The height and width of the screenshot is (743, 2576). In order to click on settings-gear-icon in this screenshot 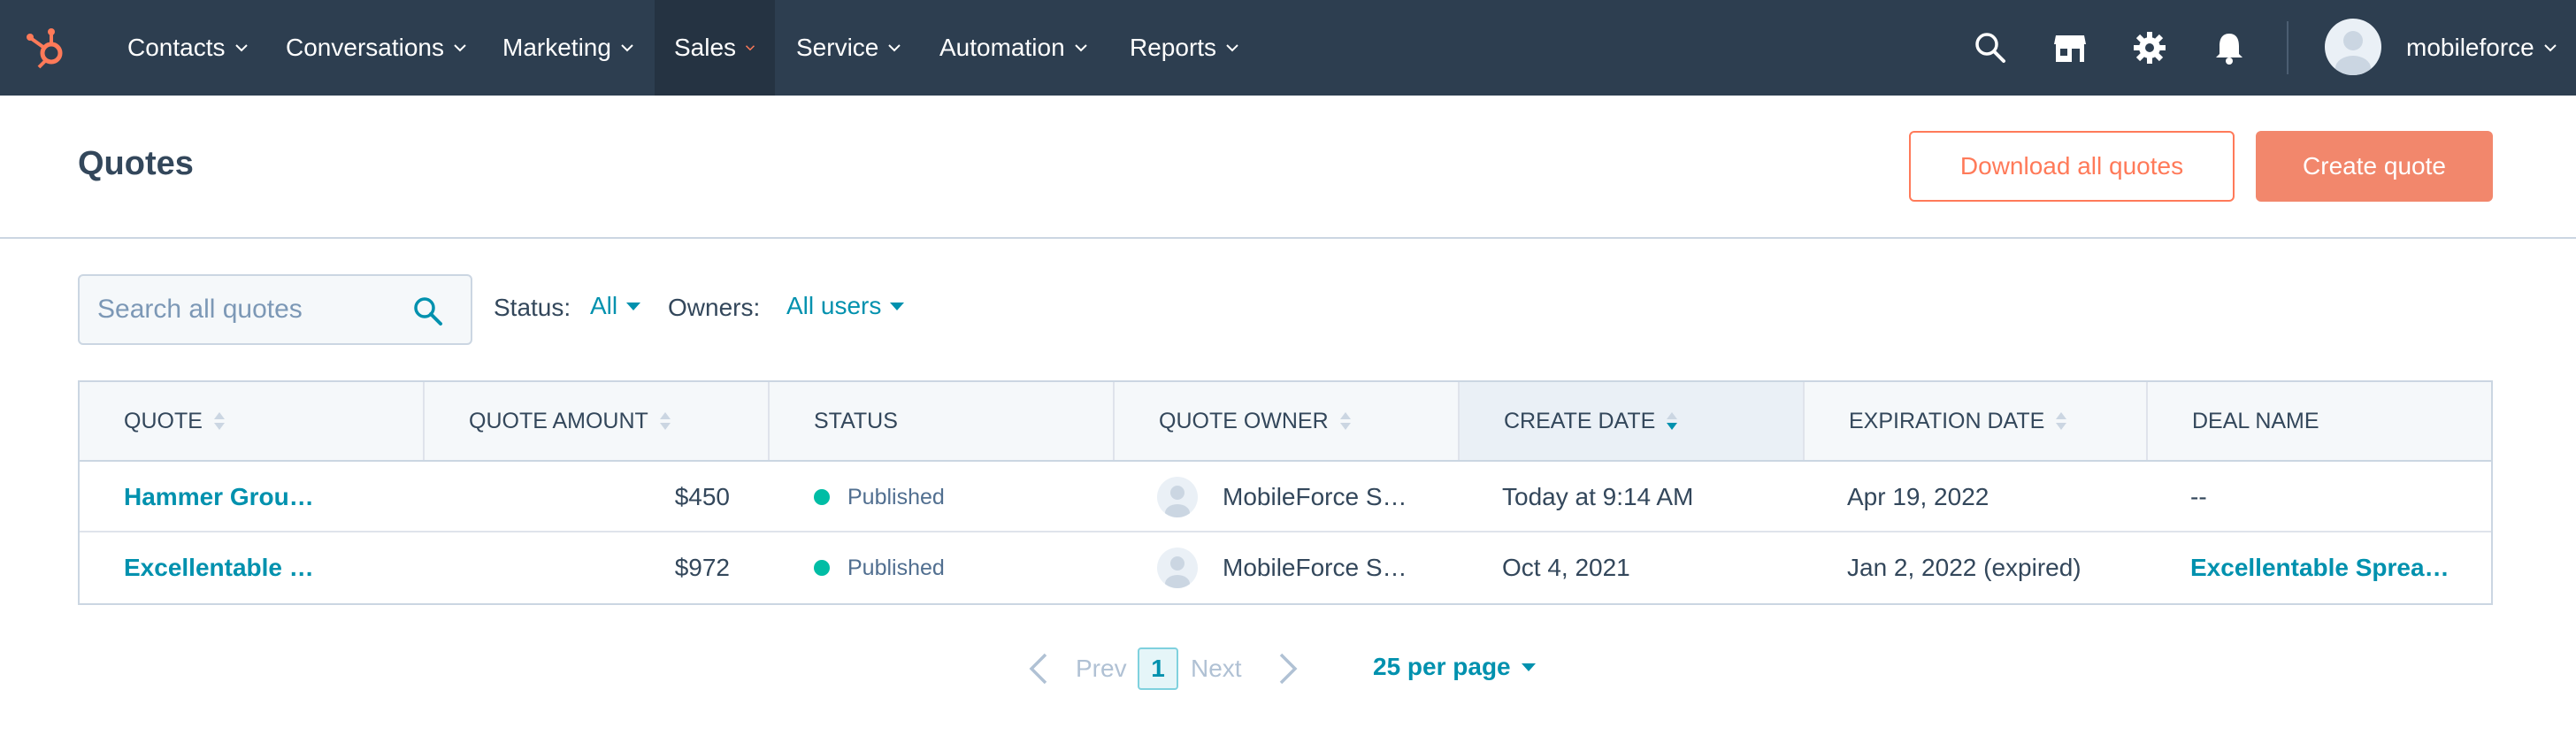, I will do `click(2149, 47)`.